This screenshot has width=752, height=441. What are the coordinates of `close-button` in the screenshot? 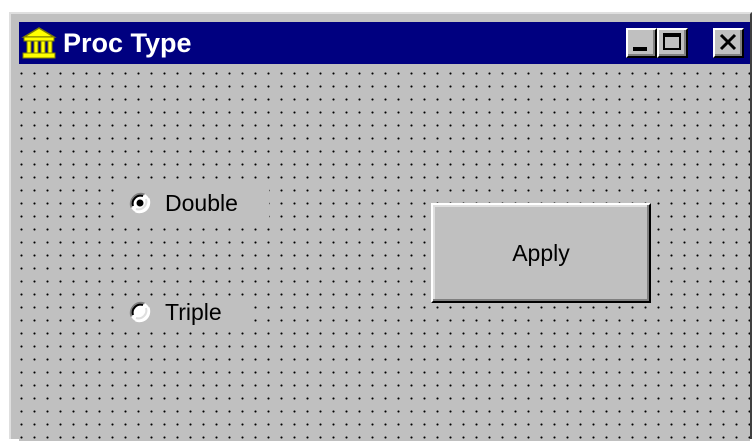 It's located at (728, 43).